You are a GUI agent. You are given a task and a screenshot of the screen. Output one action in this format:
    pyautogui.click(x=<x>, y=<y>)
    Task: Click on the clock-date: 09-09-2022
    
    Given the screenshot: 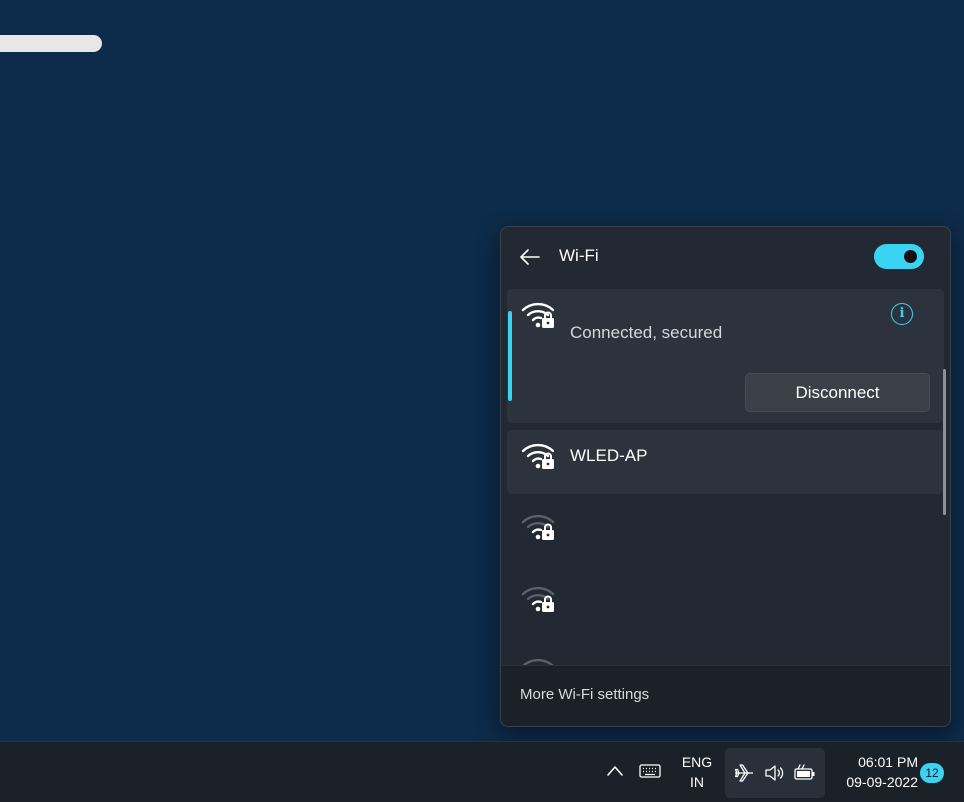 What is the action you would take?
    pyautogui.click(x=882, y=782)
    